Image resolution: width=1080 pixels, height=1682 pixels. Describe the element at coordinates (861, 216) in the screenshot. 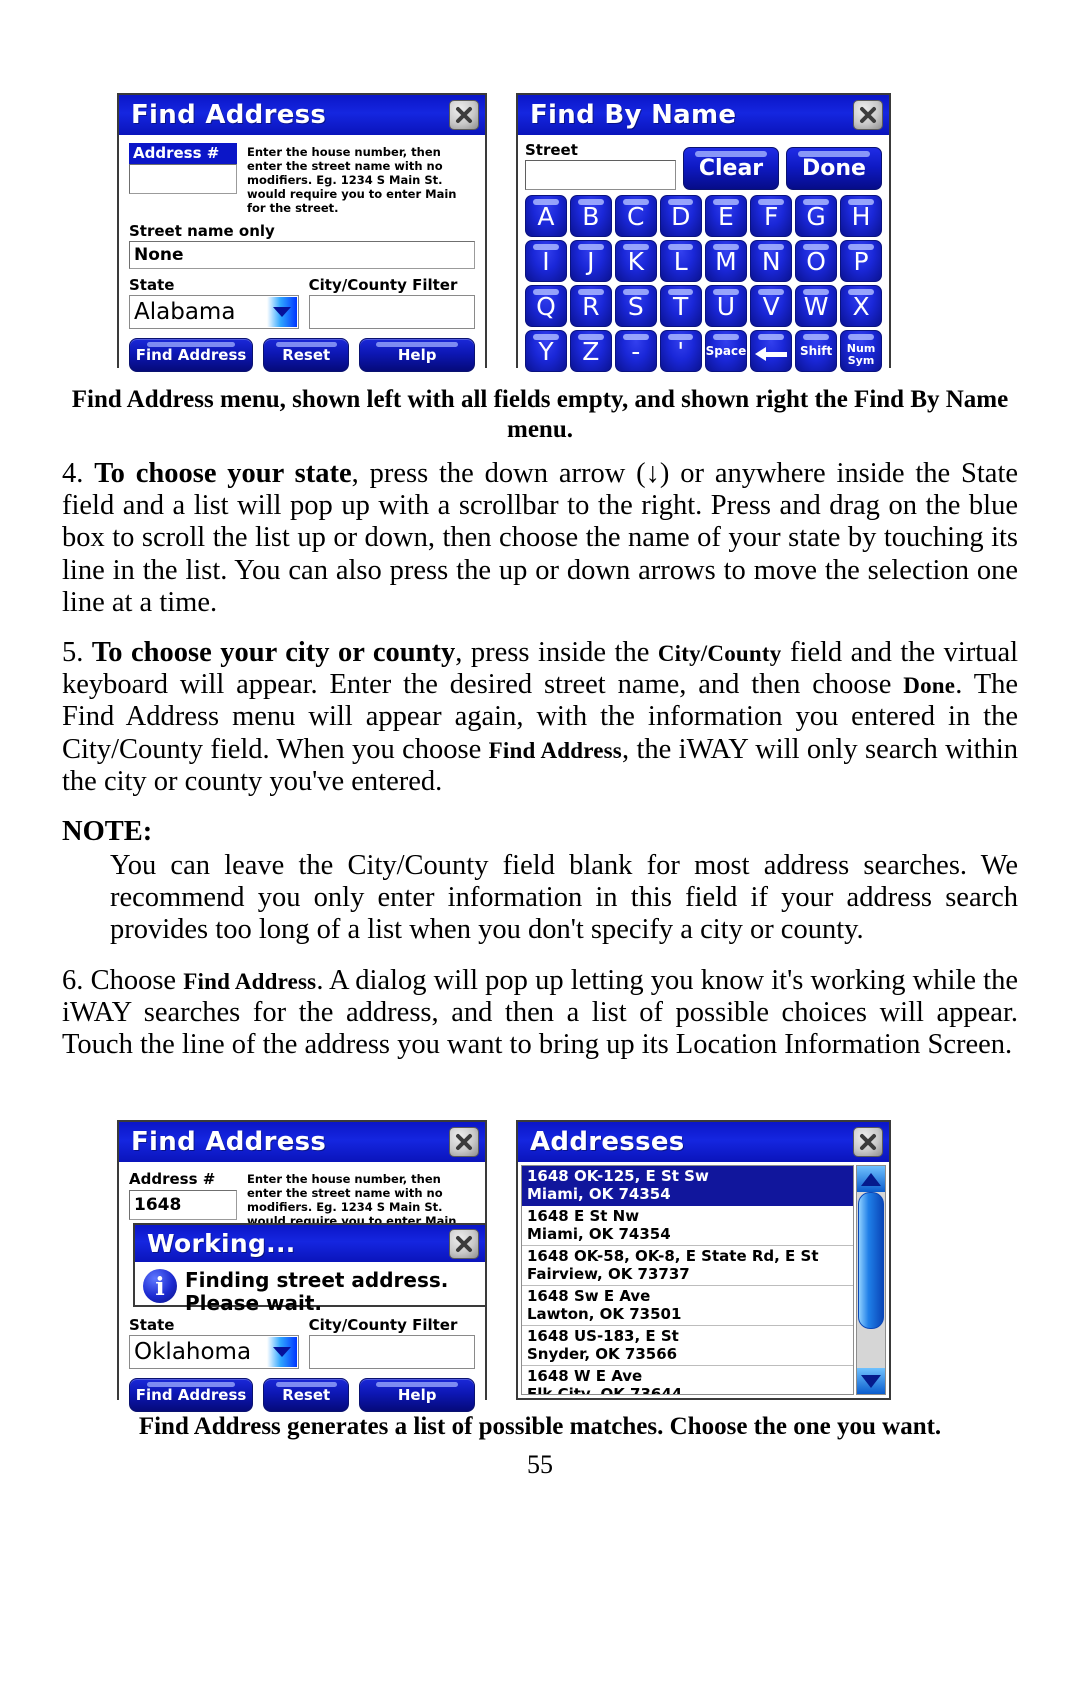

I see `key-H: H` at that location.